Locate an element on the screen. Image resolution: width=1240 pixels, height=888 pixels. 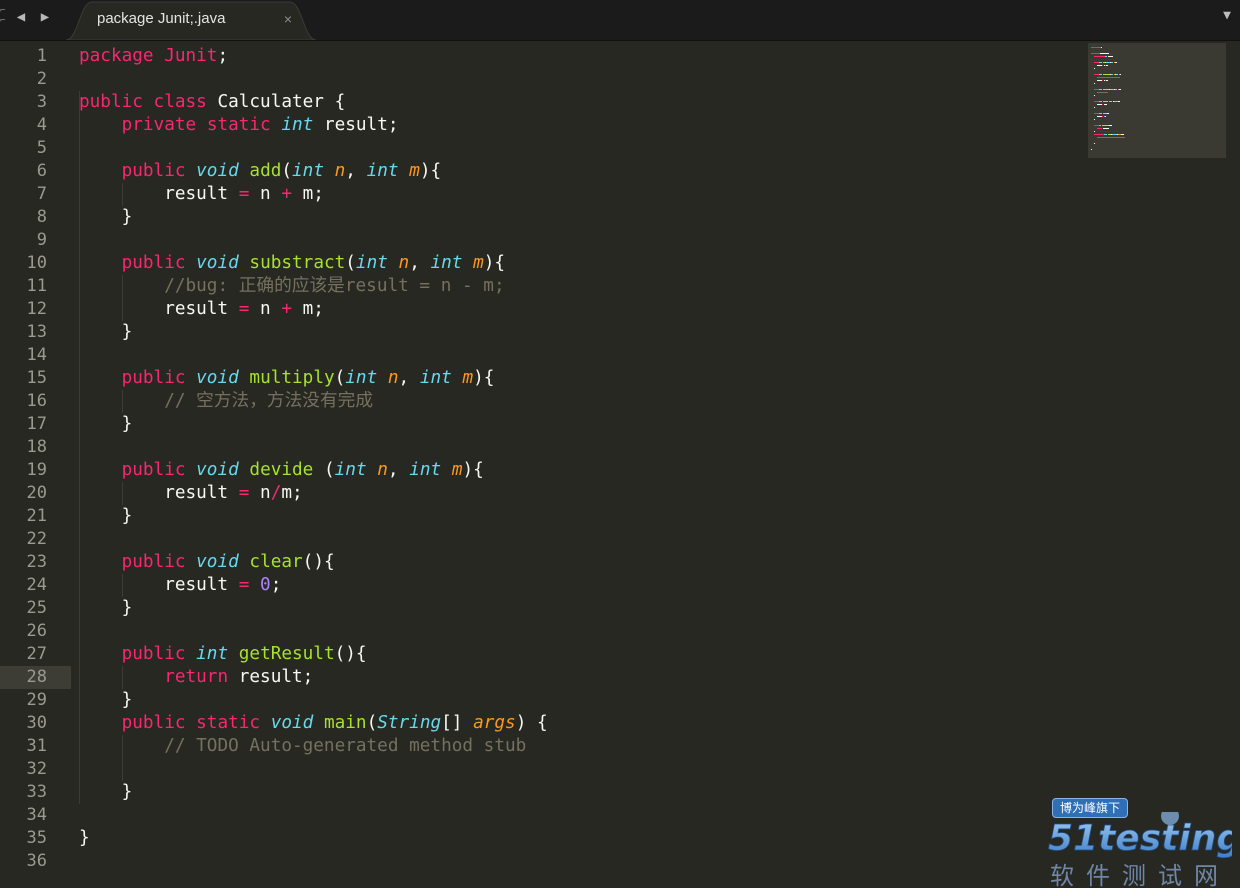
tab-active-file: package Junit;.java × is located at coordinates (191, 20).